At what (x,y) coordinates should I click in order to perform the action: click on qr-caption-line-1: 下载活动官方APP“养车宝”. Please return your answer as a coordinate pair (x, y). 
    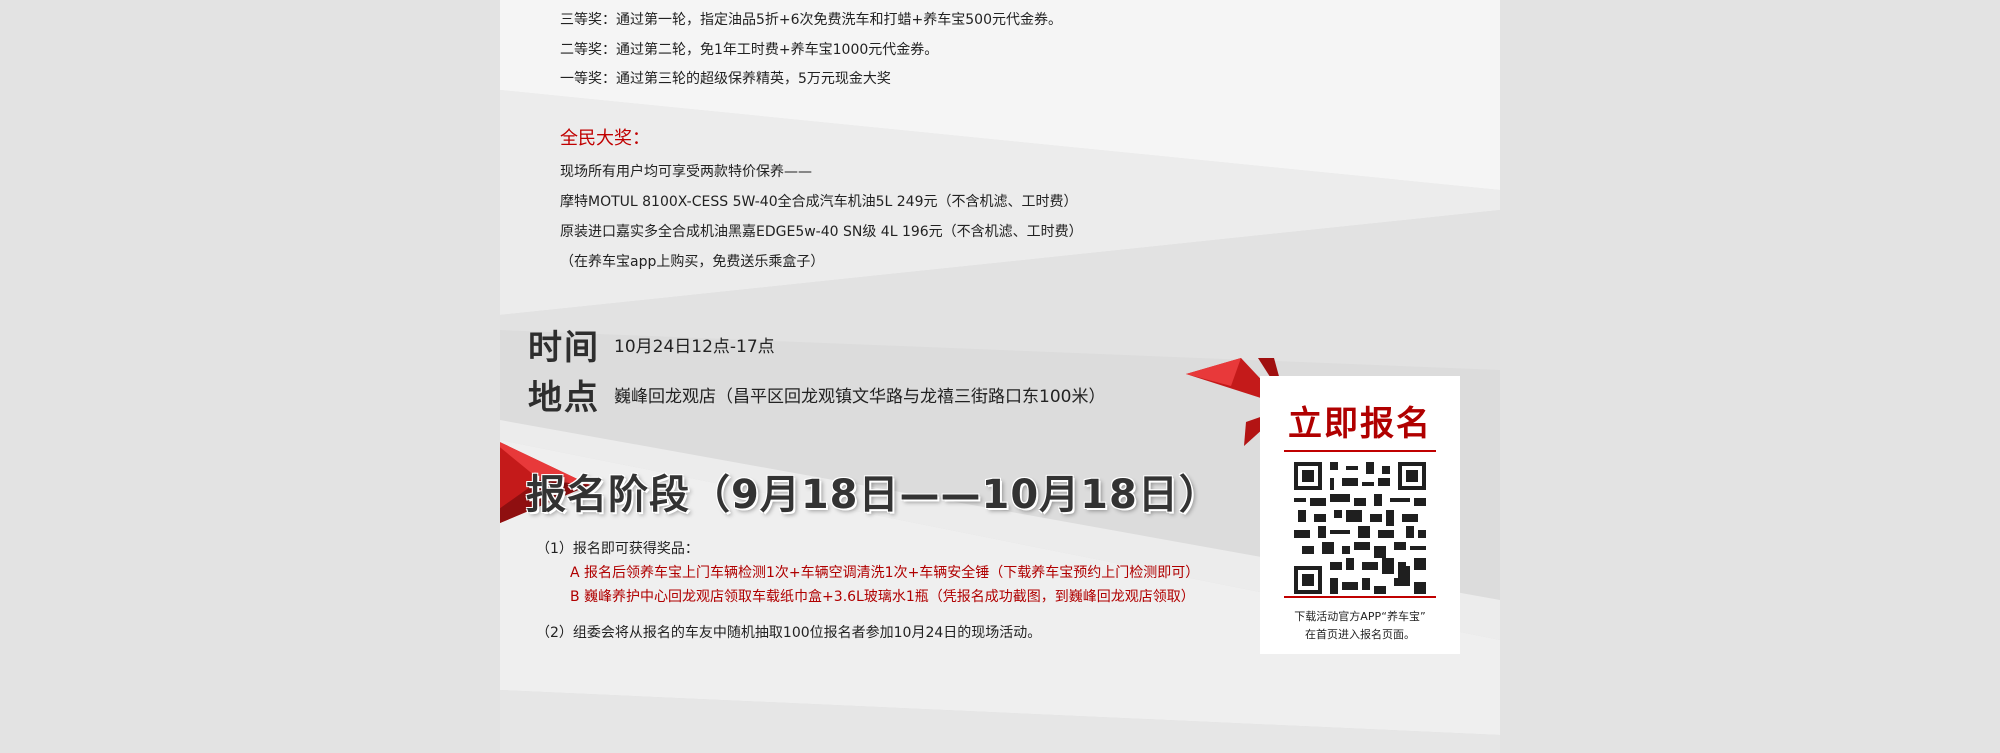
    Looking at the image, I should click on (1360, 616).